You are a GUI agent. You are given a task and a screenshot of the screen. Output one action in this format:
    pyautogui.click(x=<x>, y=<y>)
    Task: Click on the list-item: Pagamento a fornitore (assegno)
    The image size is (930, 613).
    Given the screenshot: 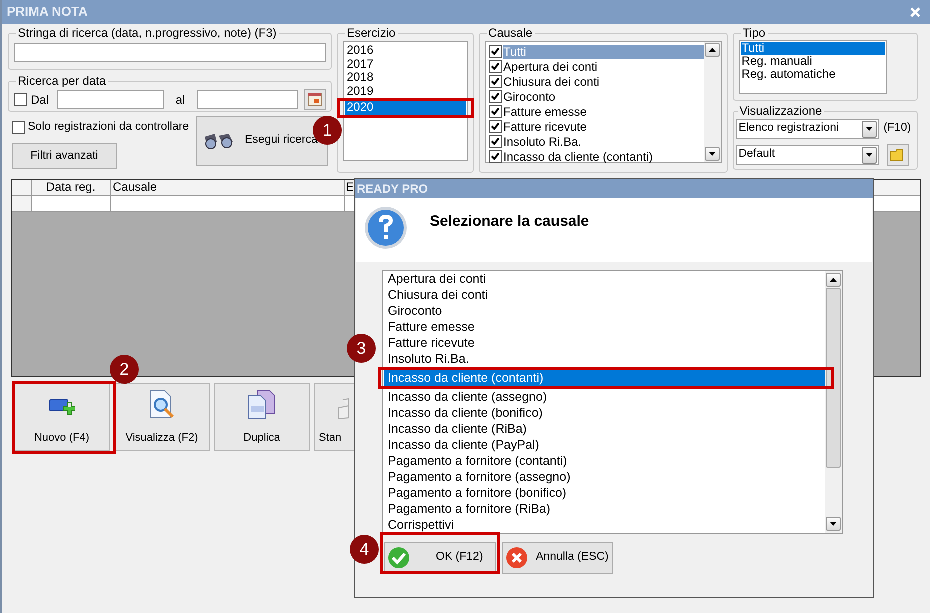 What is the action you would take?
    pyautogui.click(x=604, y=477)
    